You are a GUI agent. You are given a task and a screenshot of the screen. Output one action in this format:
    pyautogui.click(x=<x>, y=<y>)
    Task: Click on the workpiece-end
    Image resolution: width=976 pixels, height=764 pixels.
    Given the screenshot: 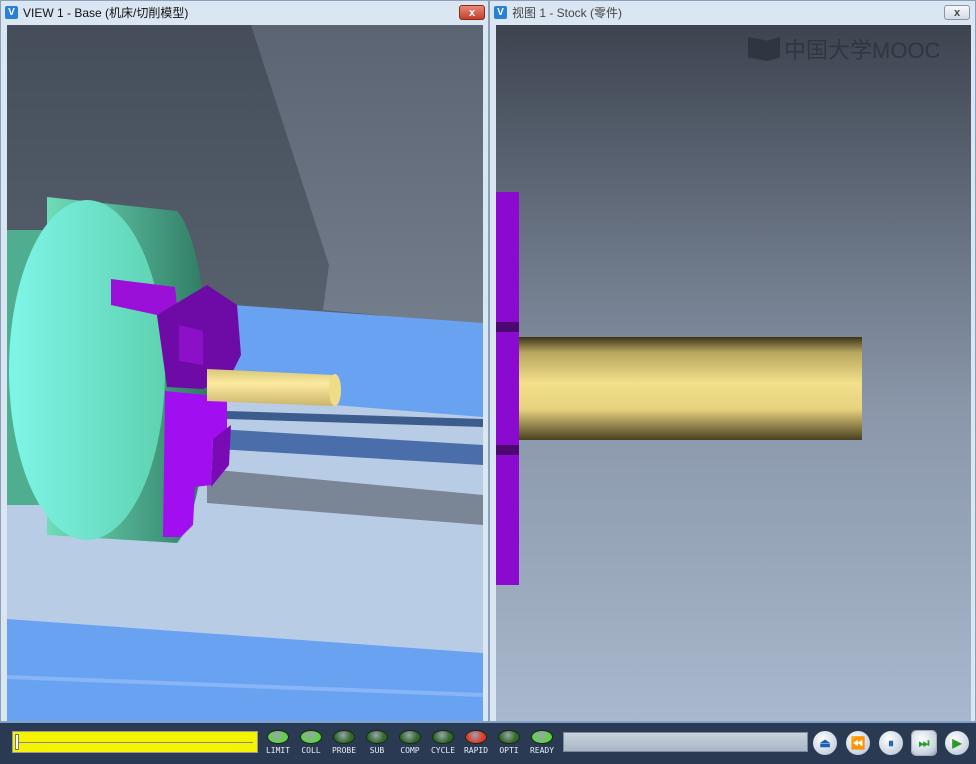 What is the action you would take?
    pyautogui.click(x=335, y=390)
    